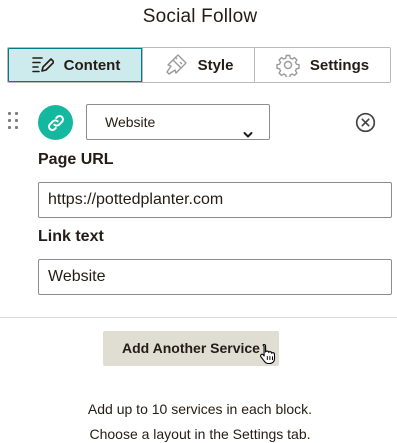 The image size is (397, 443). I want to click on add-another-service-button: Add Another Service, so click(191, 348).